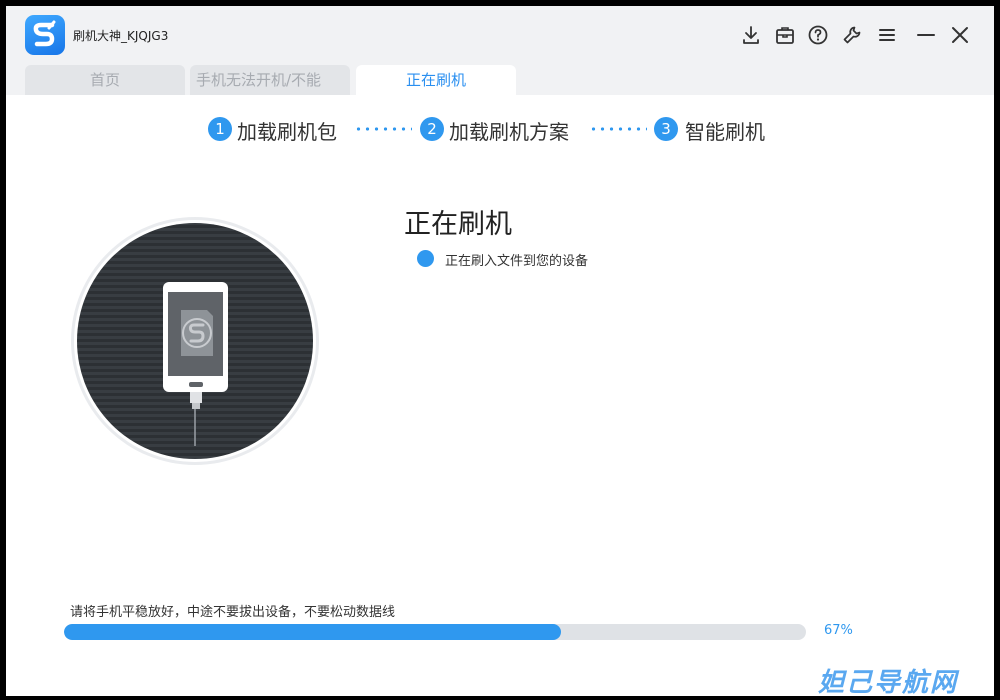 Image resolution: width=1000 pixels, height=700 pixels. What do you see at coordinates (838, 630) in the screenshot?
I see `progress-percent: 67%` at bounding box center [838, 630].